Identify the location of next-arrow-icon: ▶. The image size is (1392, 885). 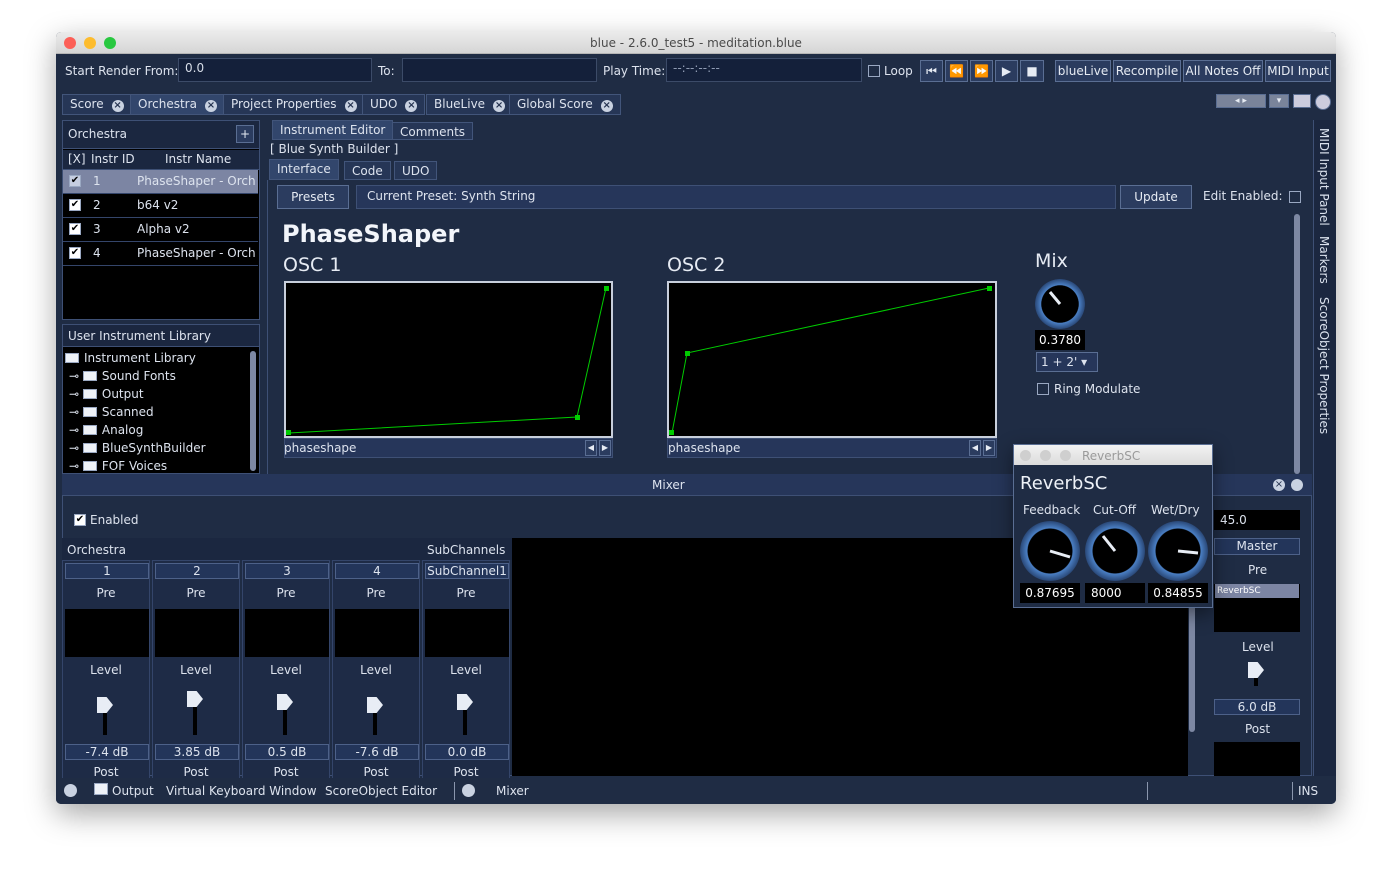
(605, 448).